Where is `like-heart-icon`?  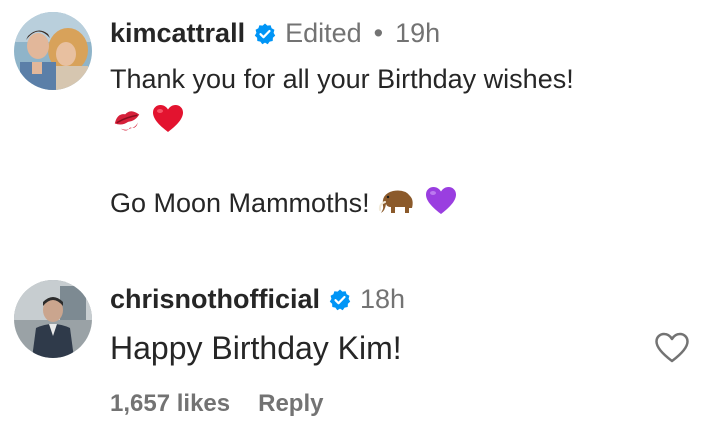
like-heart-icon is located at coordinates (672, 348).